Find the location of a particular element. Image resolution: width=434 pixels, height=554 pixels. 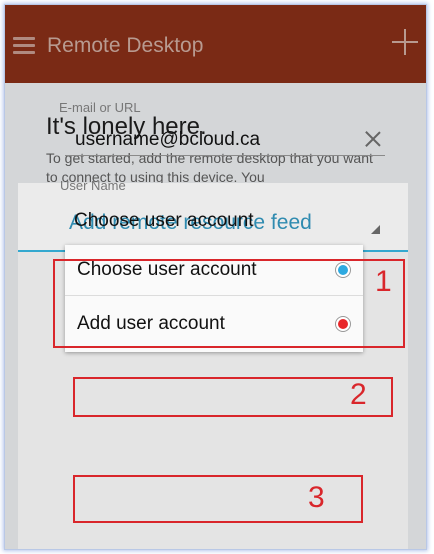

app-bar: Remote Desktop is located at coordinates (215, 44).